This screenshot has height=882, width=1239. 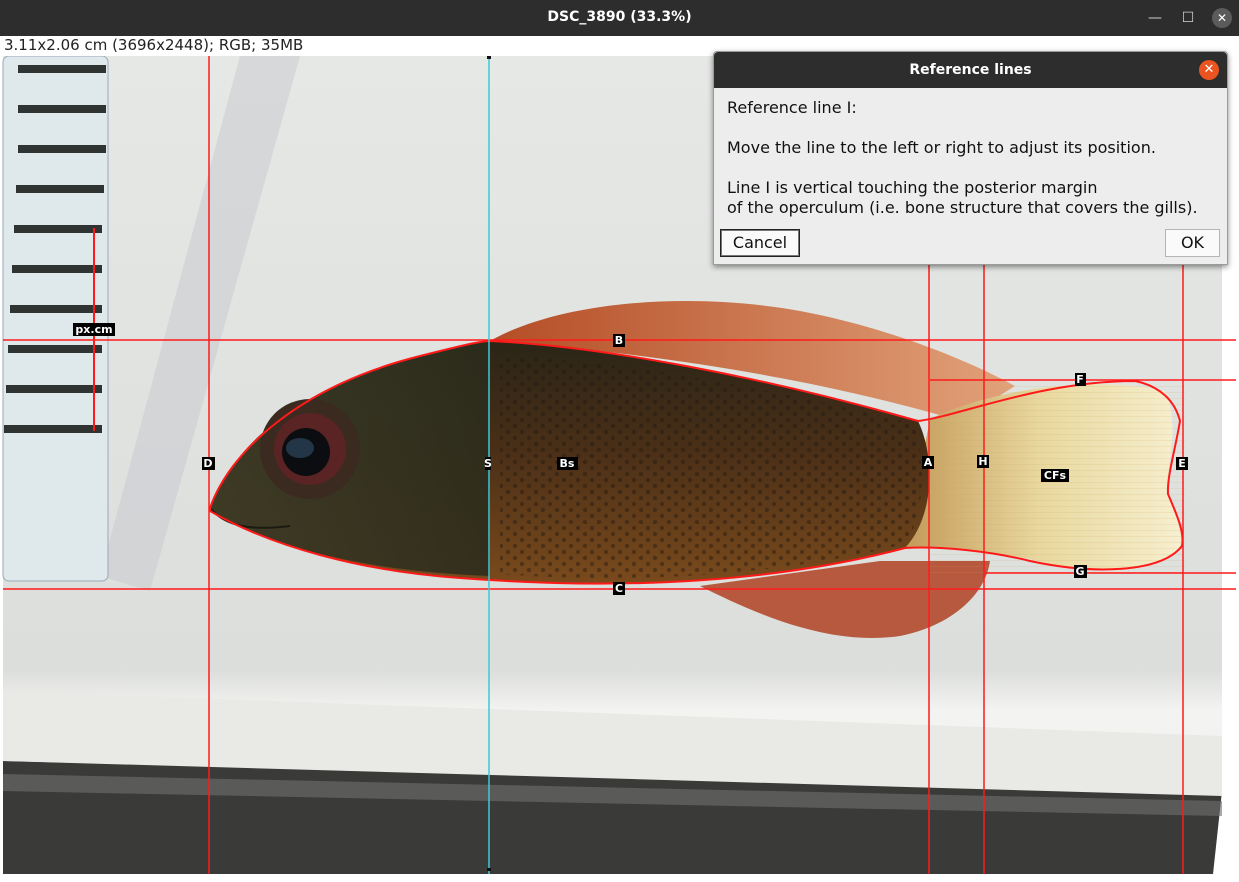 What do you see at coordinates (1222, 18) in the screenshot?
I see `close-window-button: ✕` at bounding box center [1222, 18].